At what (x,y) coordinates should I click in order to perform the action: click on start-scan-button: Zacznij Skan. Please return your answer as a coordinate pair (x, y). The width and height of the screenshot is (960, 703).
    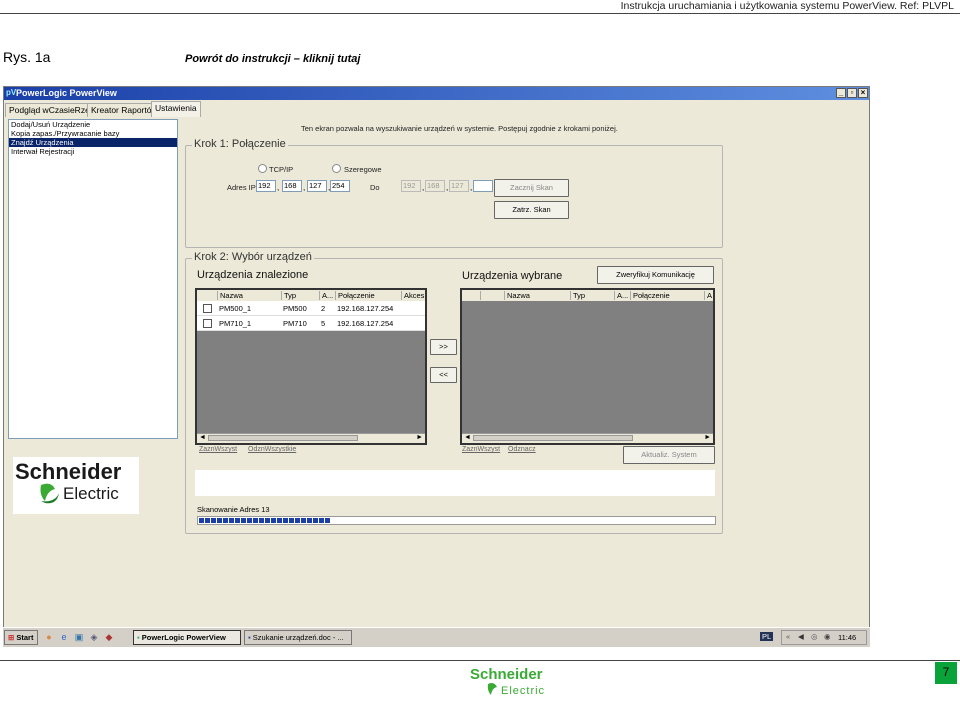
    Looking at the image, I should click on (531, 188).